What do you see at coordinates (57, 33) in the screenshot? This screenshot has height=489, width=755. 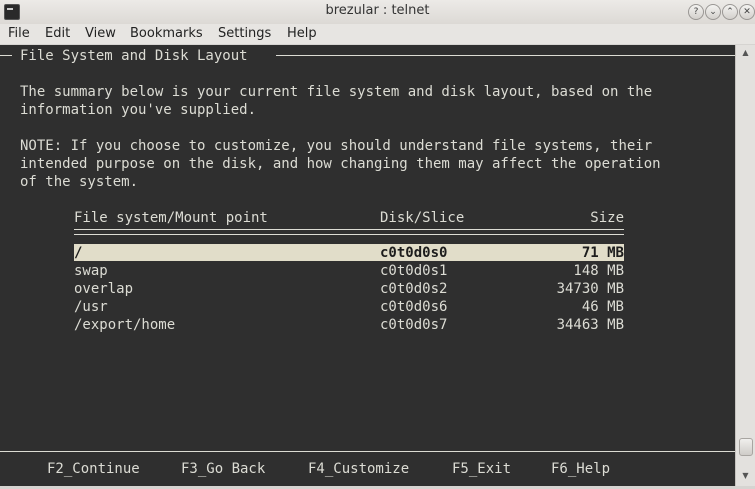 I see `menu-edit: Edit` at bounding box center [57, 33].